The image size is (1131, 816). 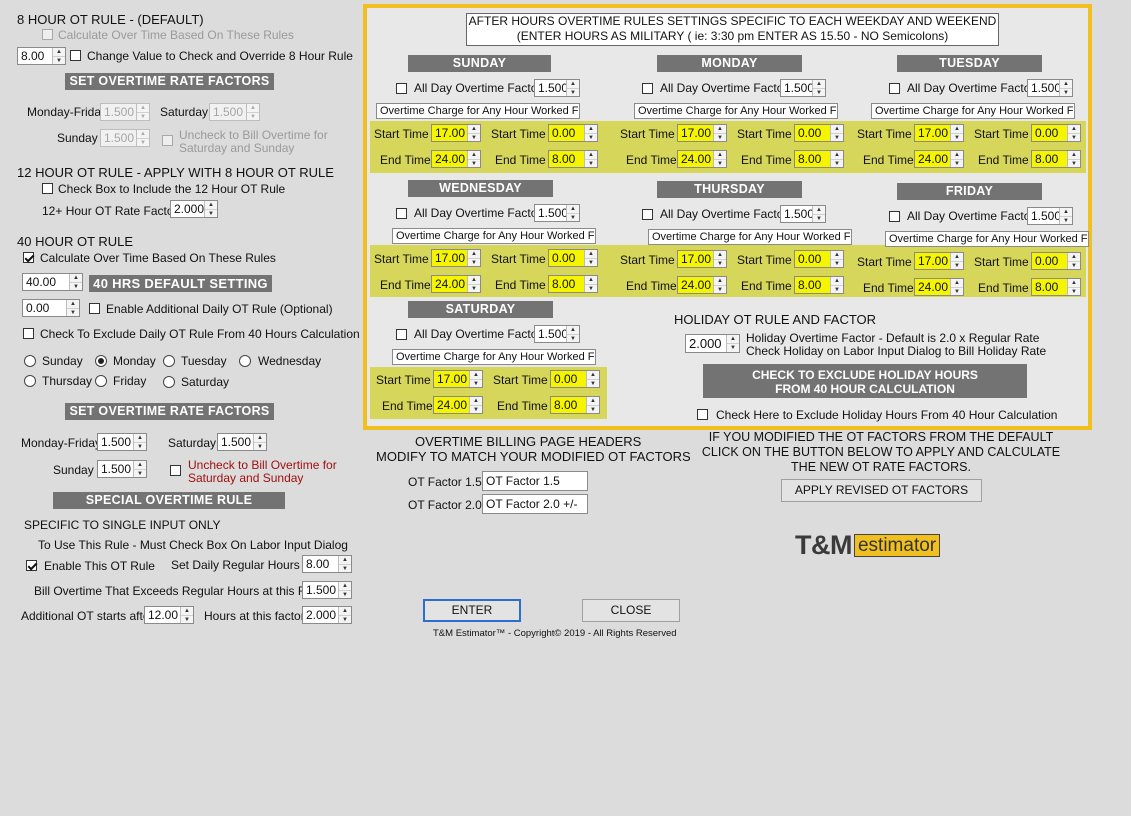 What do you see at coordinates (194, 209) in the screenshot?
I see `ot12-rate-stepper: 2.000 ▲ ▼` at bounding box center [194, 209].